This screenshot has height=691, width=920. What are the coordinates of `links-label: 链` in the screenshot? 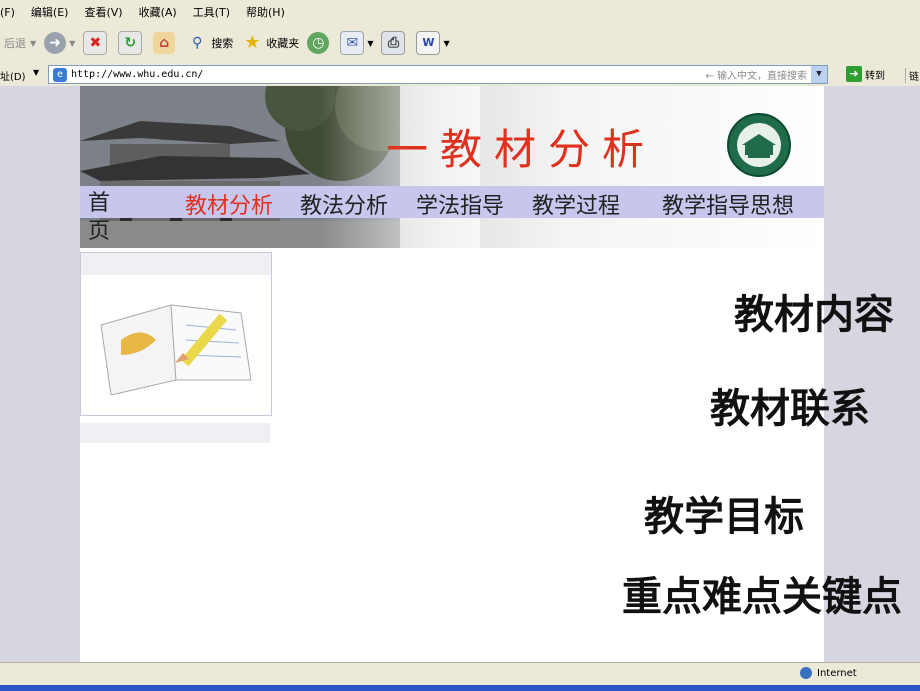 It's located at (912, 75).